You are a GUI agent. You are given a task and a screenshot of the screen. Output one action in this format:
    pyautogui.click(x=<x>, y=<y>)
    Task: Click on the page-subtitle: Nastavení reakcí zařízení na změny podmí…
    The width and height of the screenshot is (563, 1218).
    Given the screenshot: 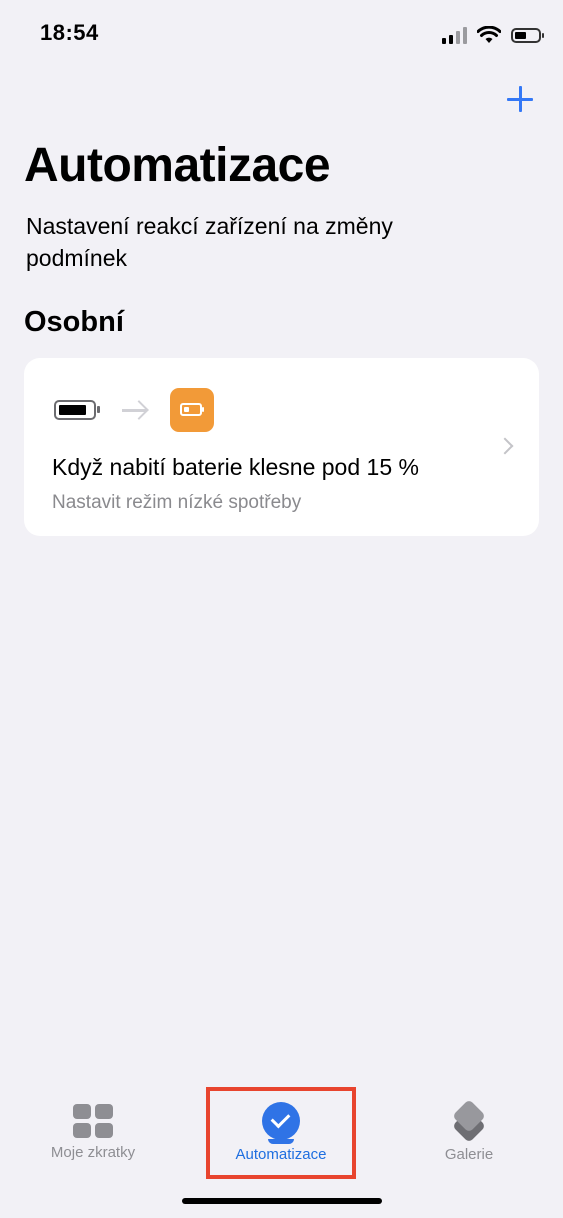 What is the action you would take?
    pyautogui.click(x=209, y=242)
    